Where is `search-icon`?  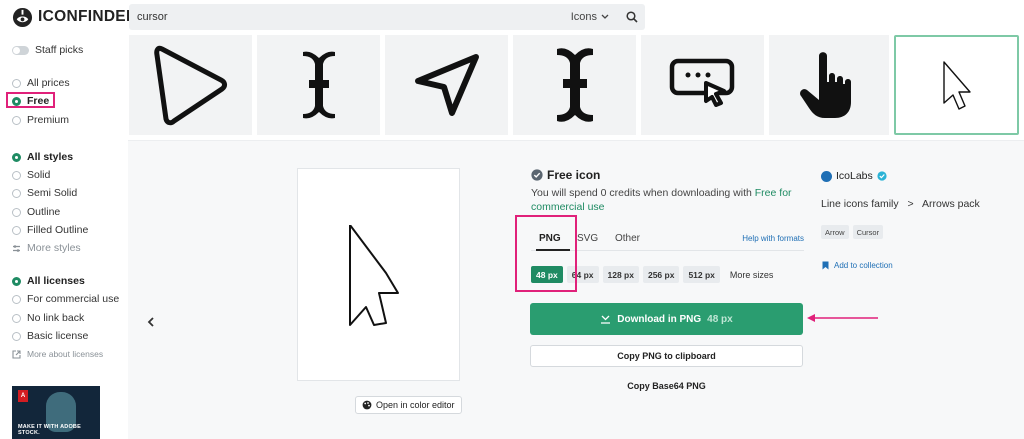 search-icon is located at coordinates (632, 17).